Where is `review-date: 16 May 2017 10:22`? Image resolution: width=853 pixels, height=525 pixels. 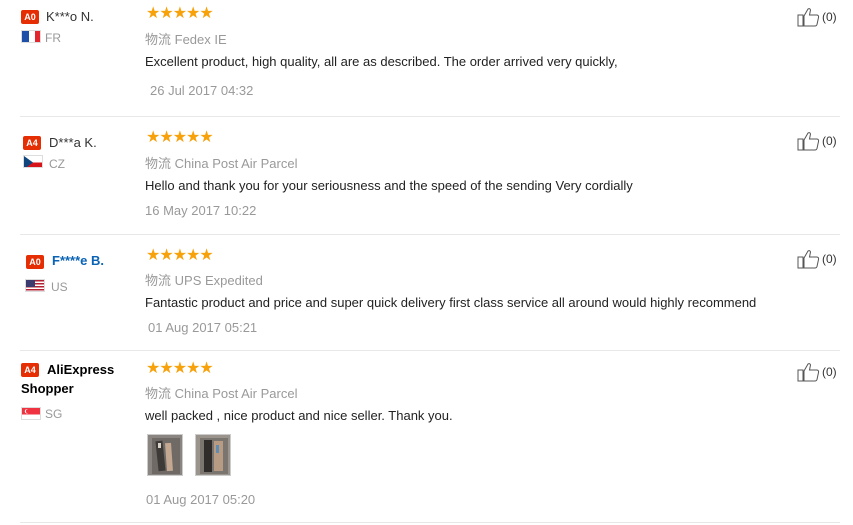
review-date: 16 May 2017 10:22 is located at coordinates (201, 210).